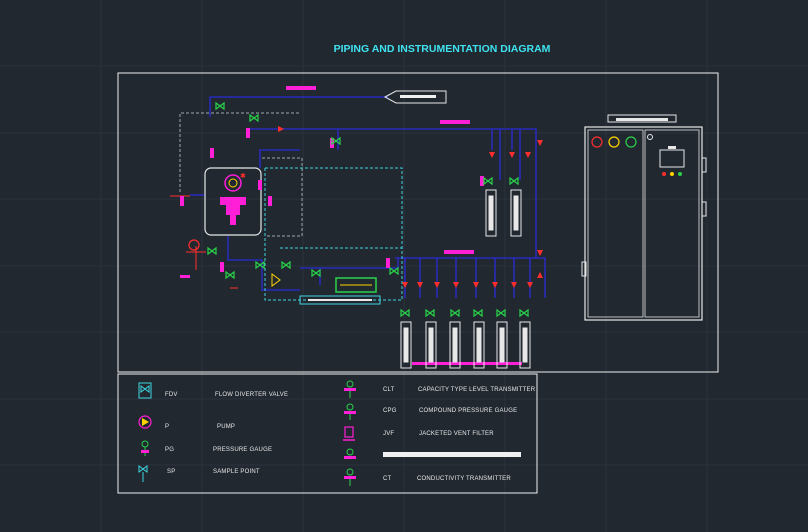 This screenshot has height=532, width=808. Describe the element at coordinates (614, 142) in the screenshot. I see `yellow-lamp-icon` at that location.